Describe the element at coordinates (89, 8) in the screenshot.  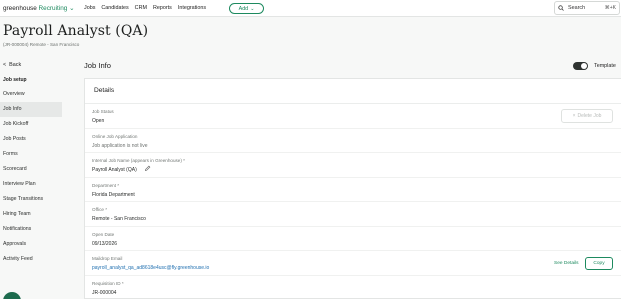
I see `nav-item-jobs: Jobs` at that location.